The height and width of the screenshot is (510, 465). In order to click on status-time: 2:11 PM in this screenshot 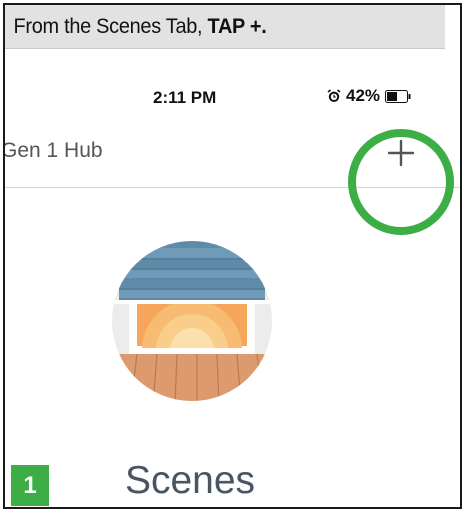, I will do `click(185, 97)`.